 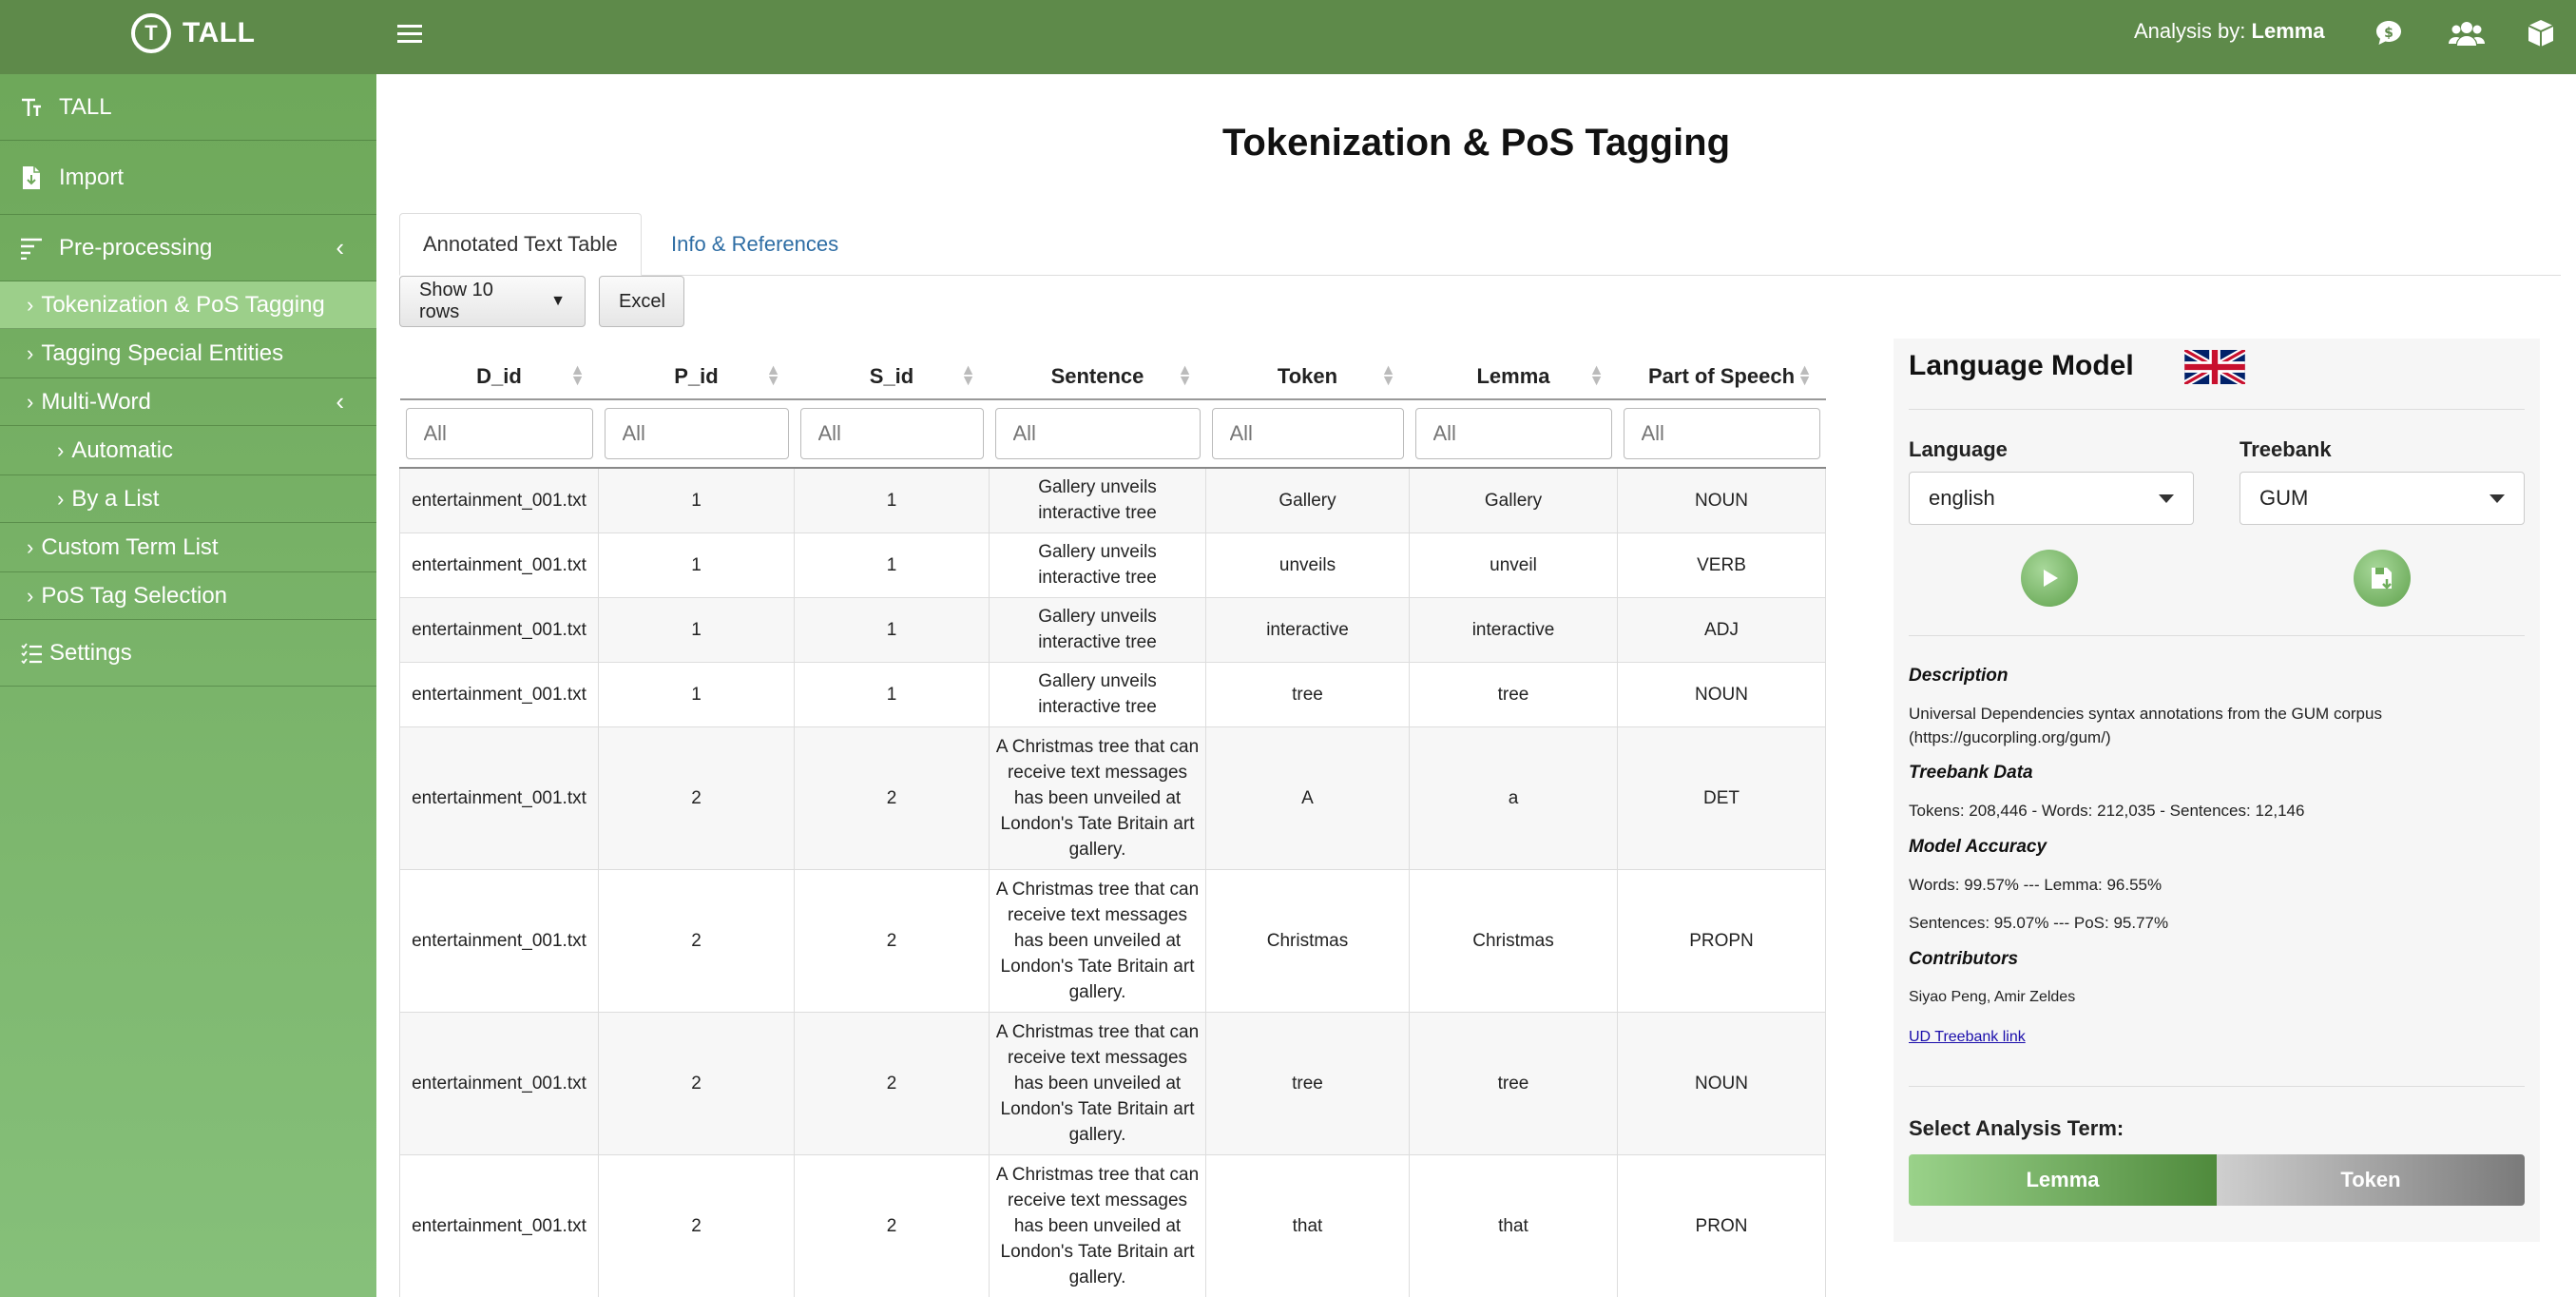 I want to click on column-header: Sentence ▲ ▼, so click(x=1098, y=377).